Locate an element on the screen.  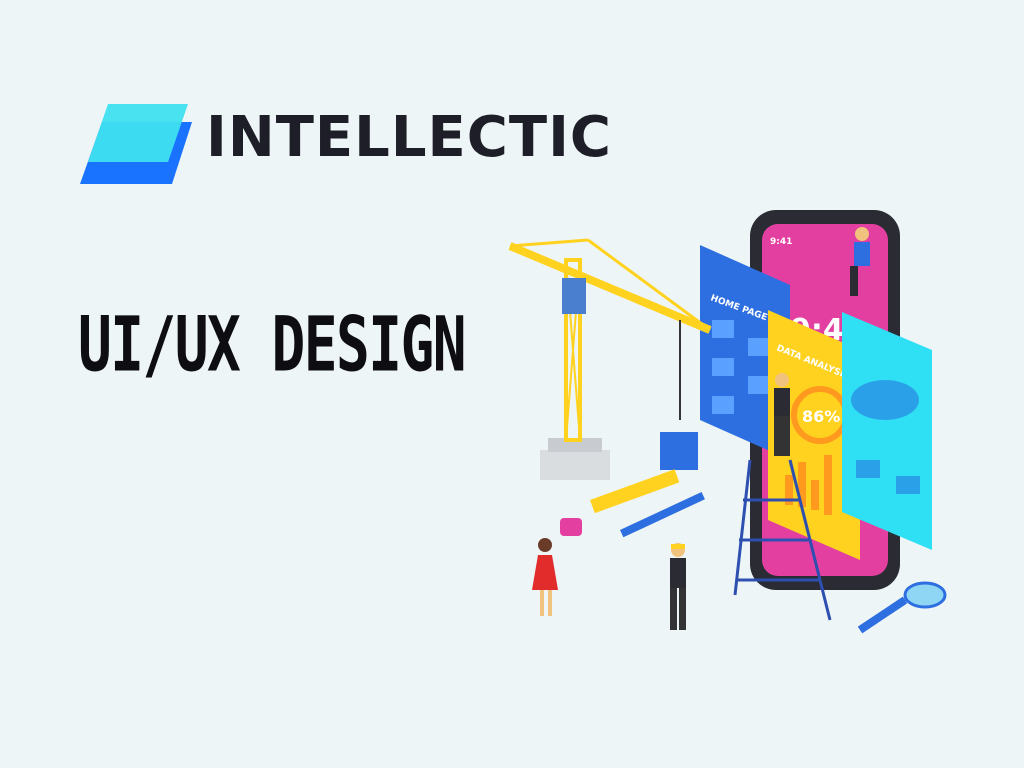
crane-cabin-icon is located at coordinates (574, 296).